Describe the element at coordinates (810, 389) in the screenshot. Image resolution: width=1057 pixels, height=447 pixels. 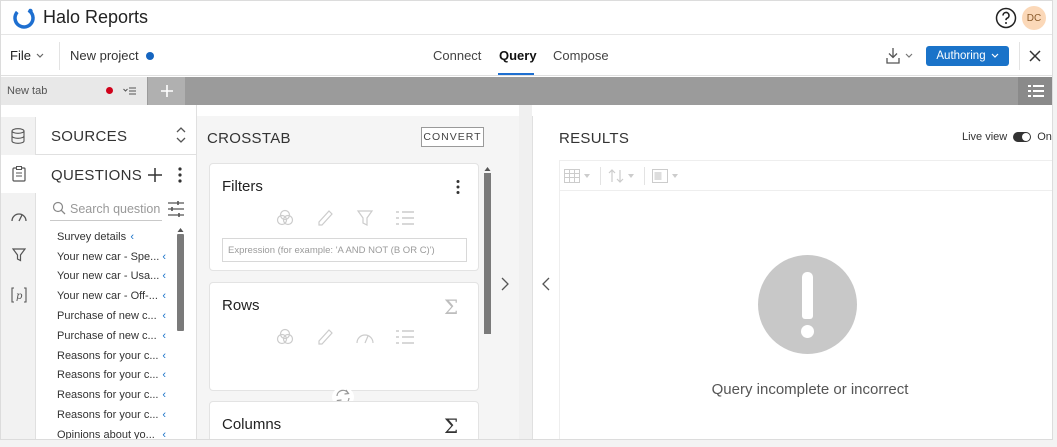
I see `results-message: Query incomplete or incorrect` at that location.